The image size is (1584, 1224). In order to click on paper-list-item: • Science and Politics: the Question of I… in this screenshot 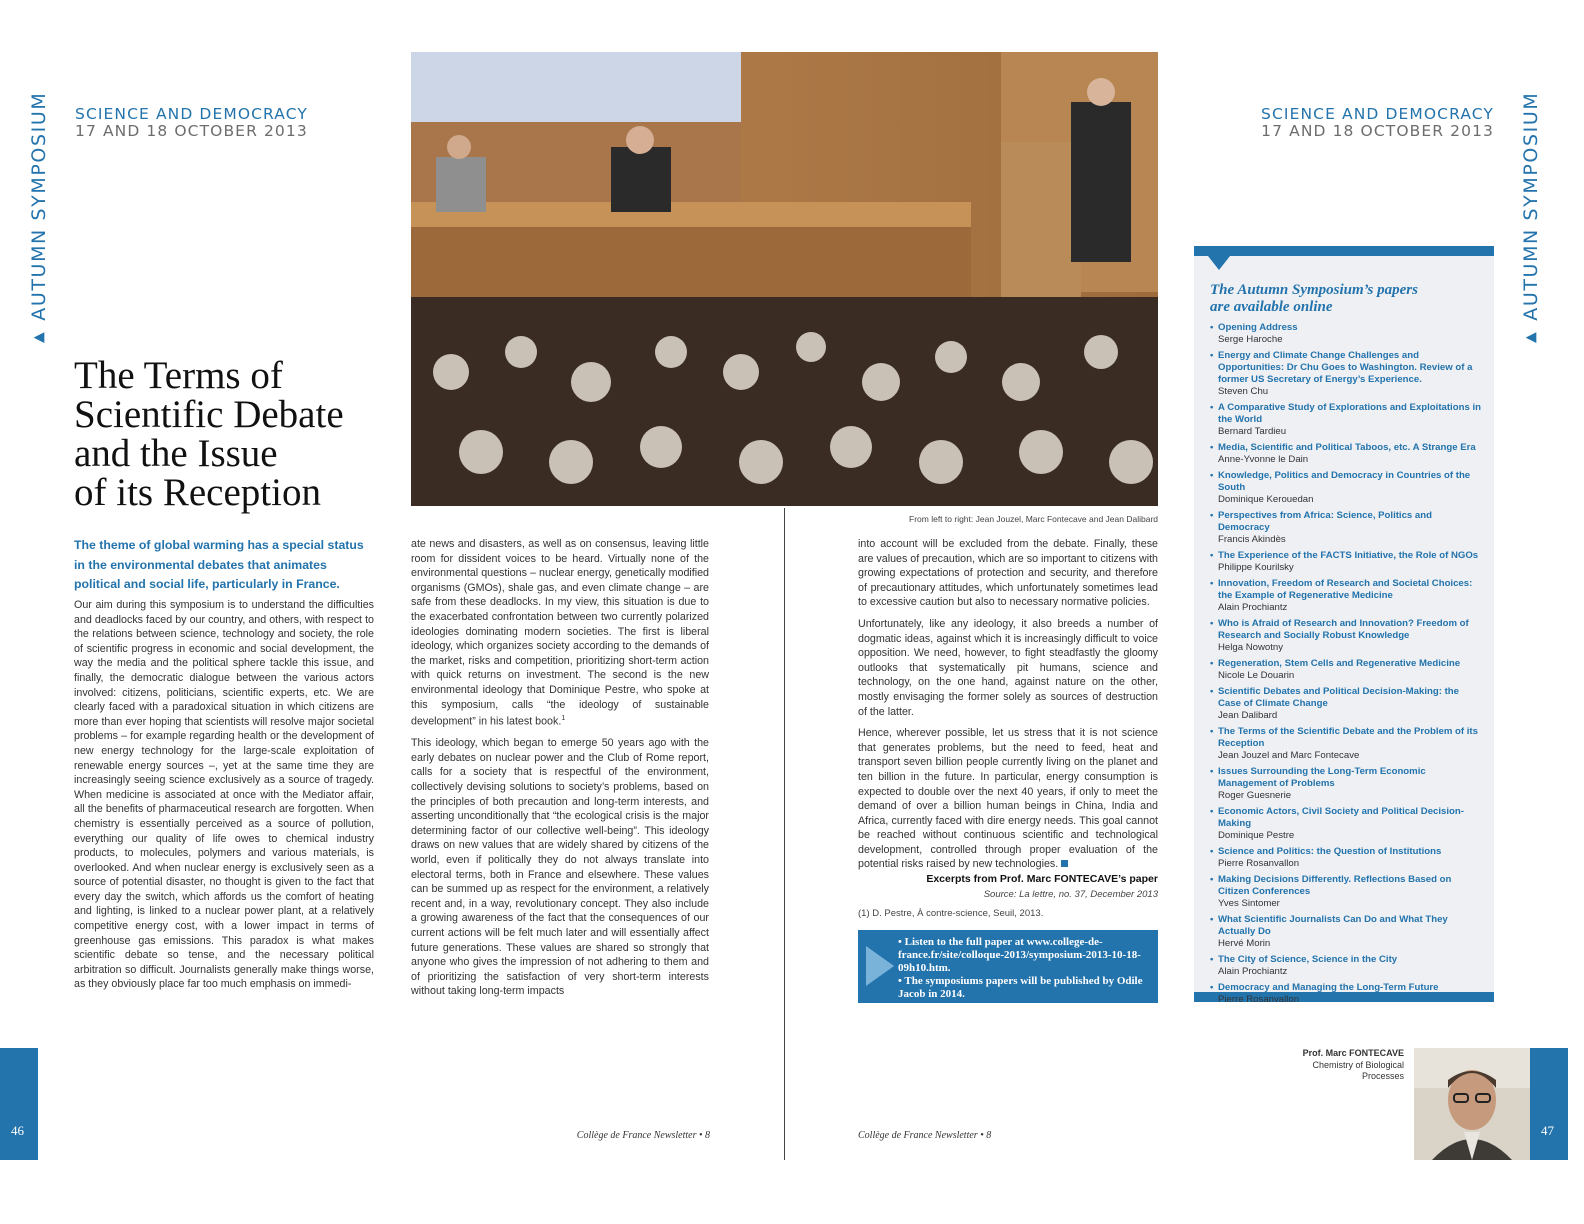, I will do `click(1346, 858)`.